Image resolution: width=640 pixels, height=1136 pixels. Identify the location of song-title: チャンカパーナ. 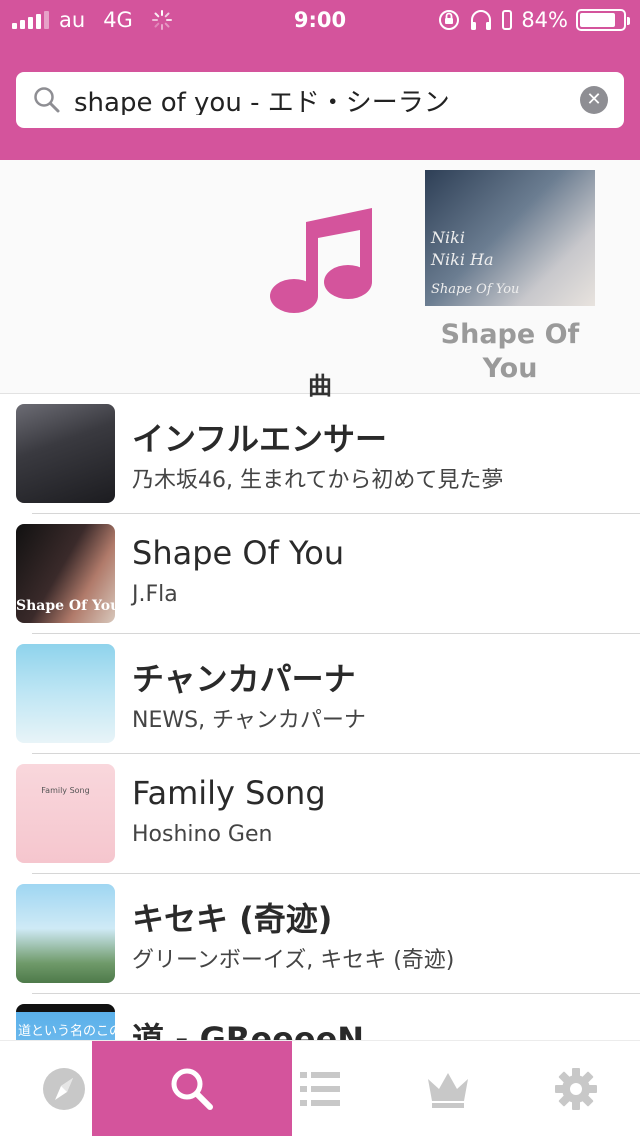
(244, 679).